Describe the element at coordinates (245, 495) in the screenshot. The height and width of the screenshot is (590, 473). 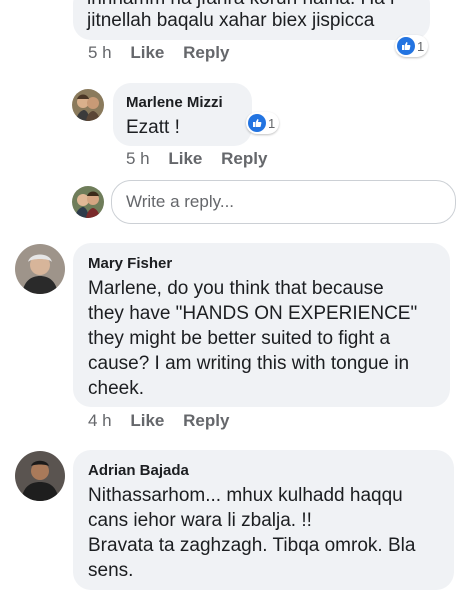
I see `comment-text-line: Nithassarhom... mhux kulhadd haqqu` at that location.